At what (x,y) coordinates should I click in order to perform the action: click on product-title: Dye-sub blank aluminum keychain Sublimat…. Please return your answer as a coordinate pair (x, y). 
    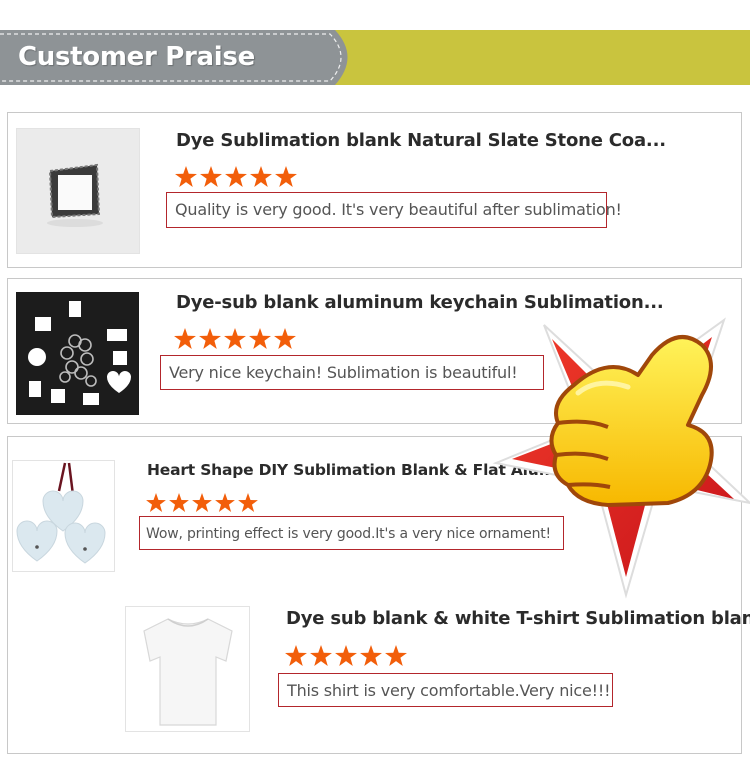
    Looking at the image, I should click on (420, 302).